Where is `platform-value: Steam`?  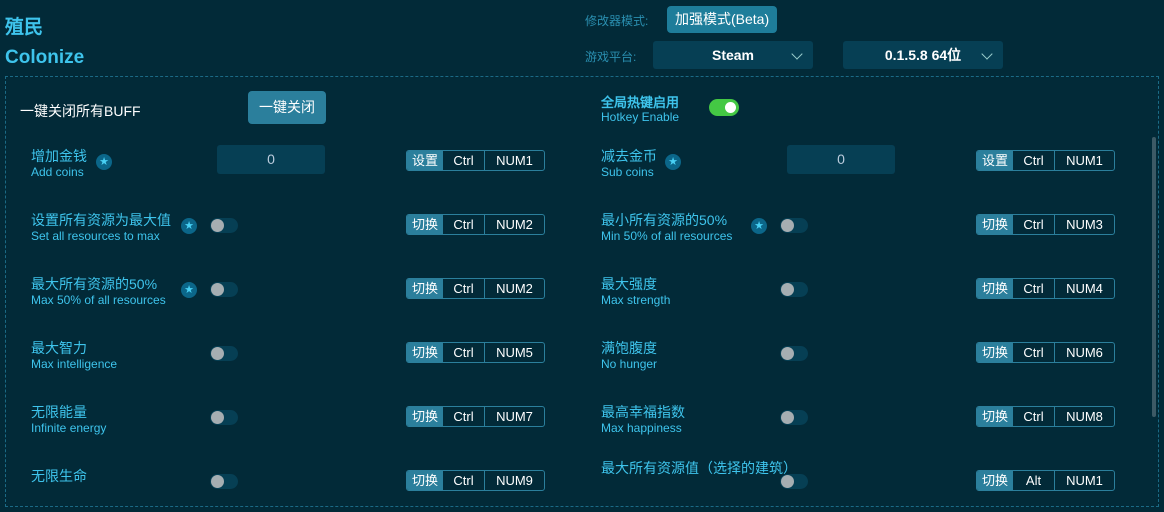 platform-value: Steam is located at coordinates (733, 55).